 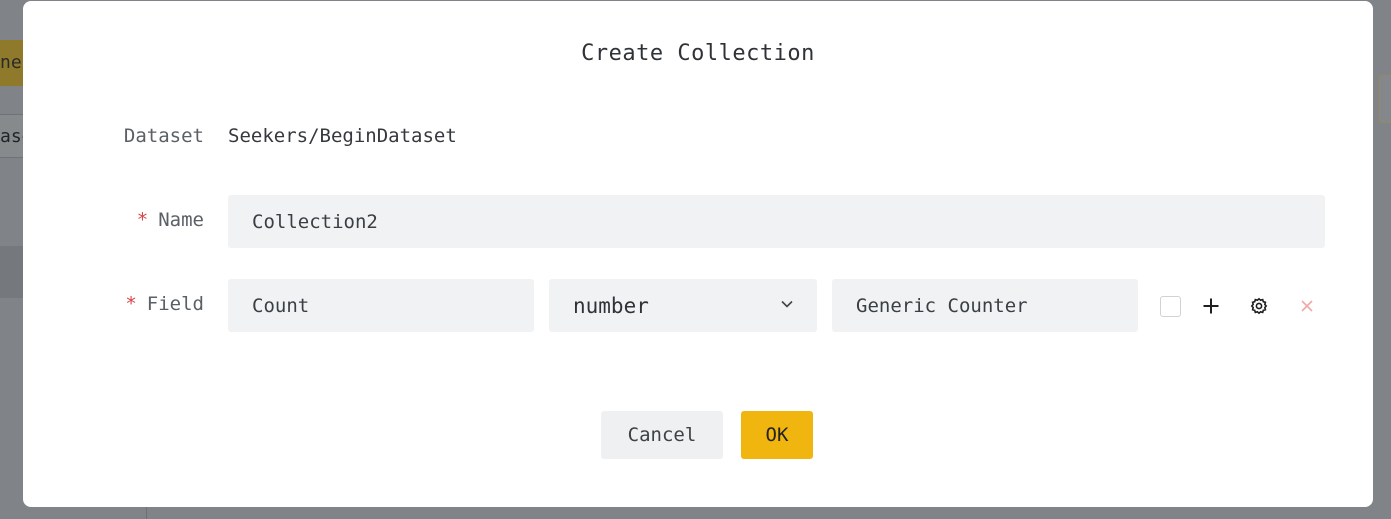 I want to click on background-control, so click(x=1384, y=99).